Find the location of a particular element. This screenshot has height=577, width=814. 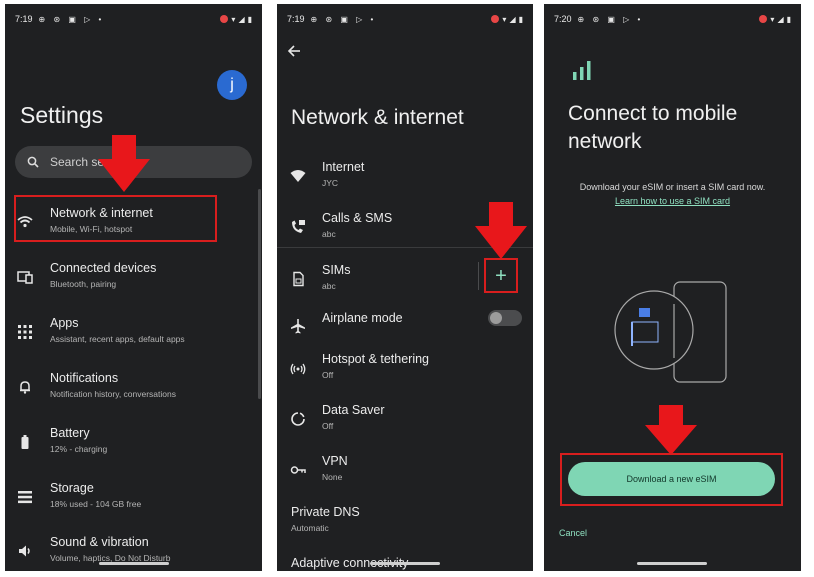

page-title: Settings is located at coordinates (62, 115).